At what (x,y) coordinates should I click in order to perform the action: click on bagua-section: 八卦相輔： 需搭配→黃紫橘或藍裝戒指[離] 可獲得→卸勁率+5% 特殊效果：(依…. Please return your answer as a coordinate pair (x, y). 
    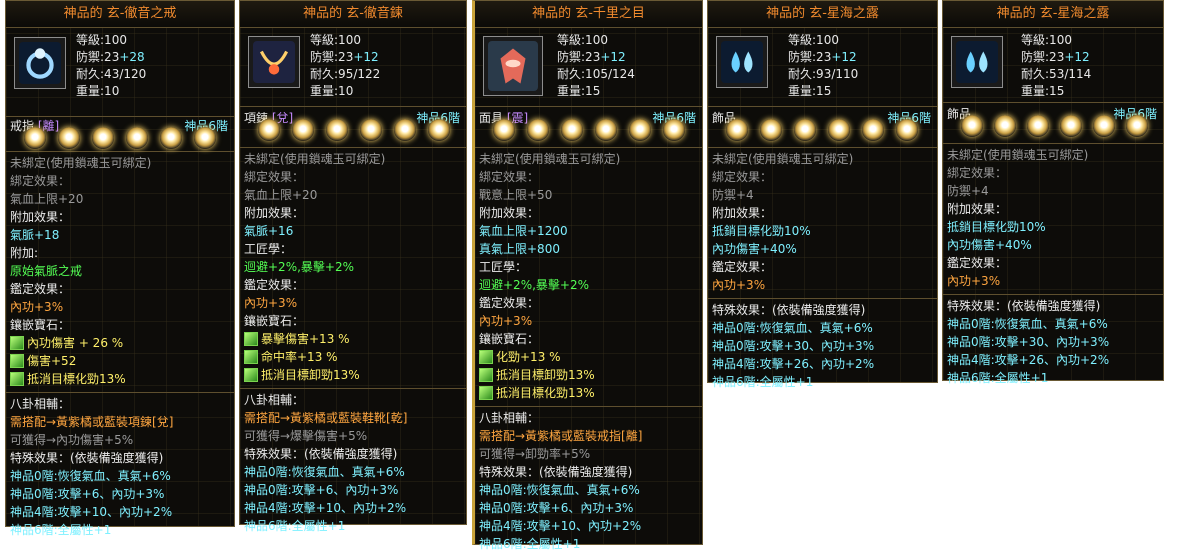
    Looking at the image, I should click on (561, 481).